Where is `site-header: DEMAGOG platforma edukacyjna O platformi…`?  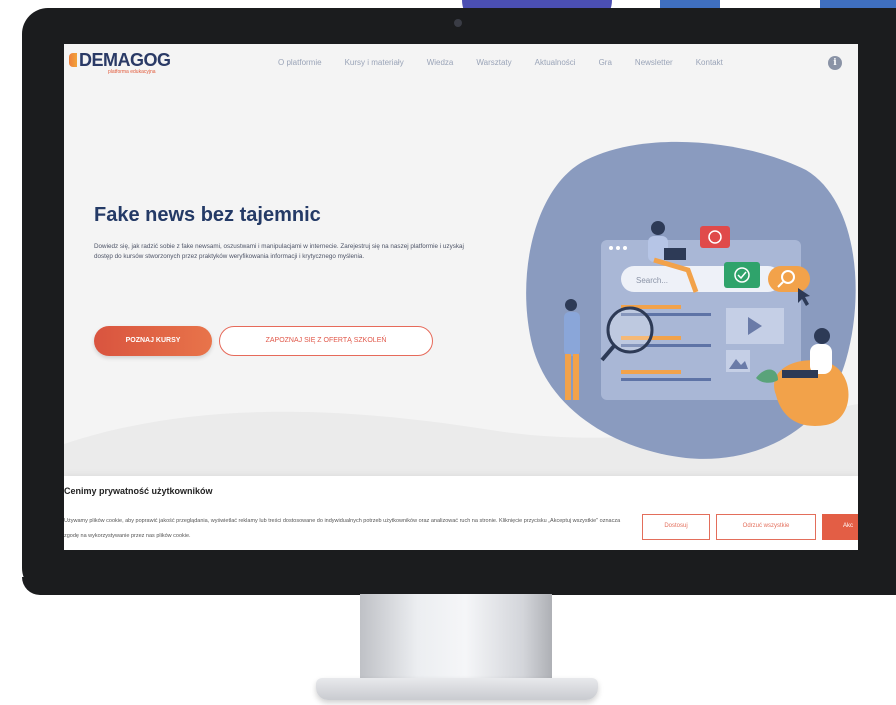 site-header: DEMAGOG platforma edukacyjna O platformi… is located at coordinates (461, 65).